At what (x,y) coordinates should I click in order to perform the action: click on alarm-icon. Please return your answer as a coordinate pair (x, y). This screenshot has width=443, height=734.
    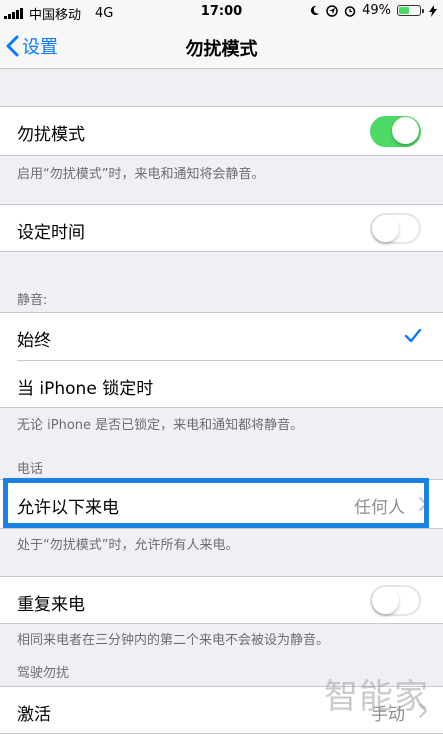
    Looking at the image, I should click on (350, 11).